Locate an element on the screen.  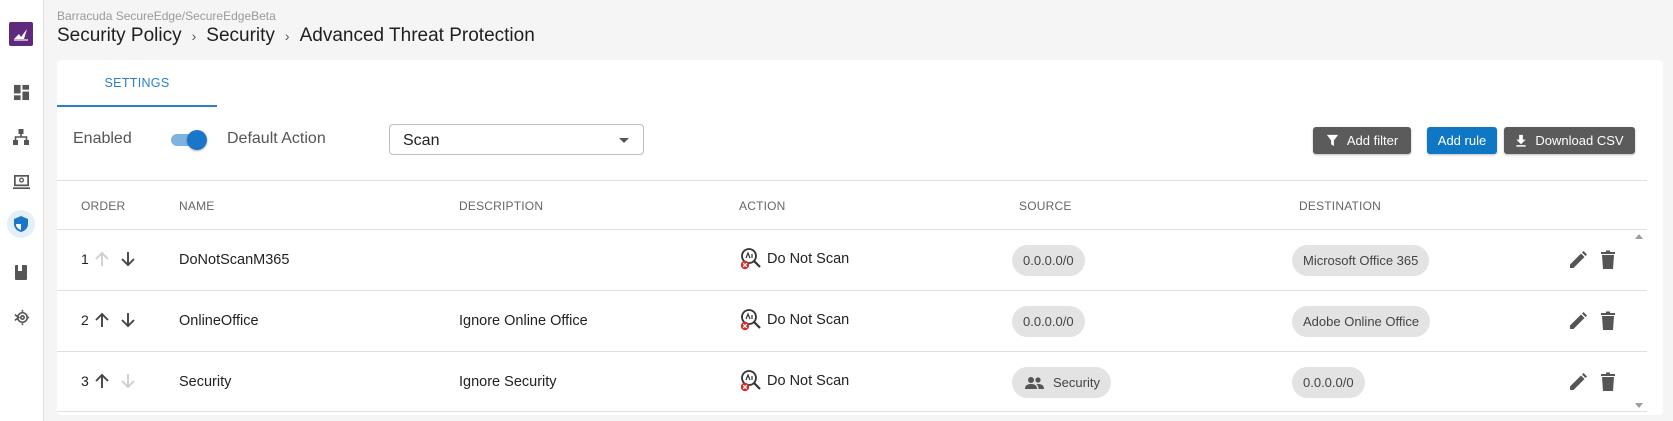
destination-chip: Adobe Online Office is located at coordinates (1361, 321).